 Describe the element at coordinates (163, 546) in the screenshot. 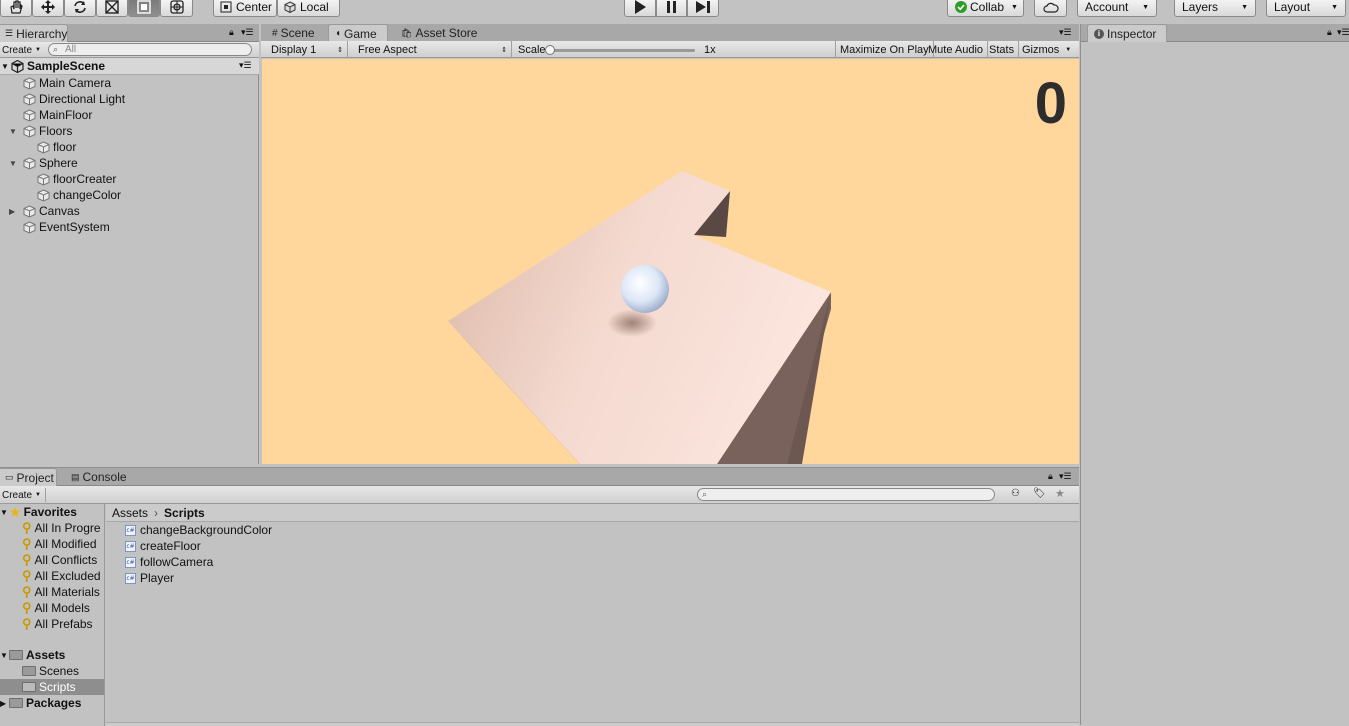

I see `file-createfloor: c# createFloor` at that location.